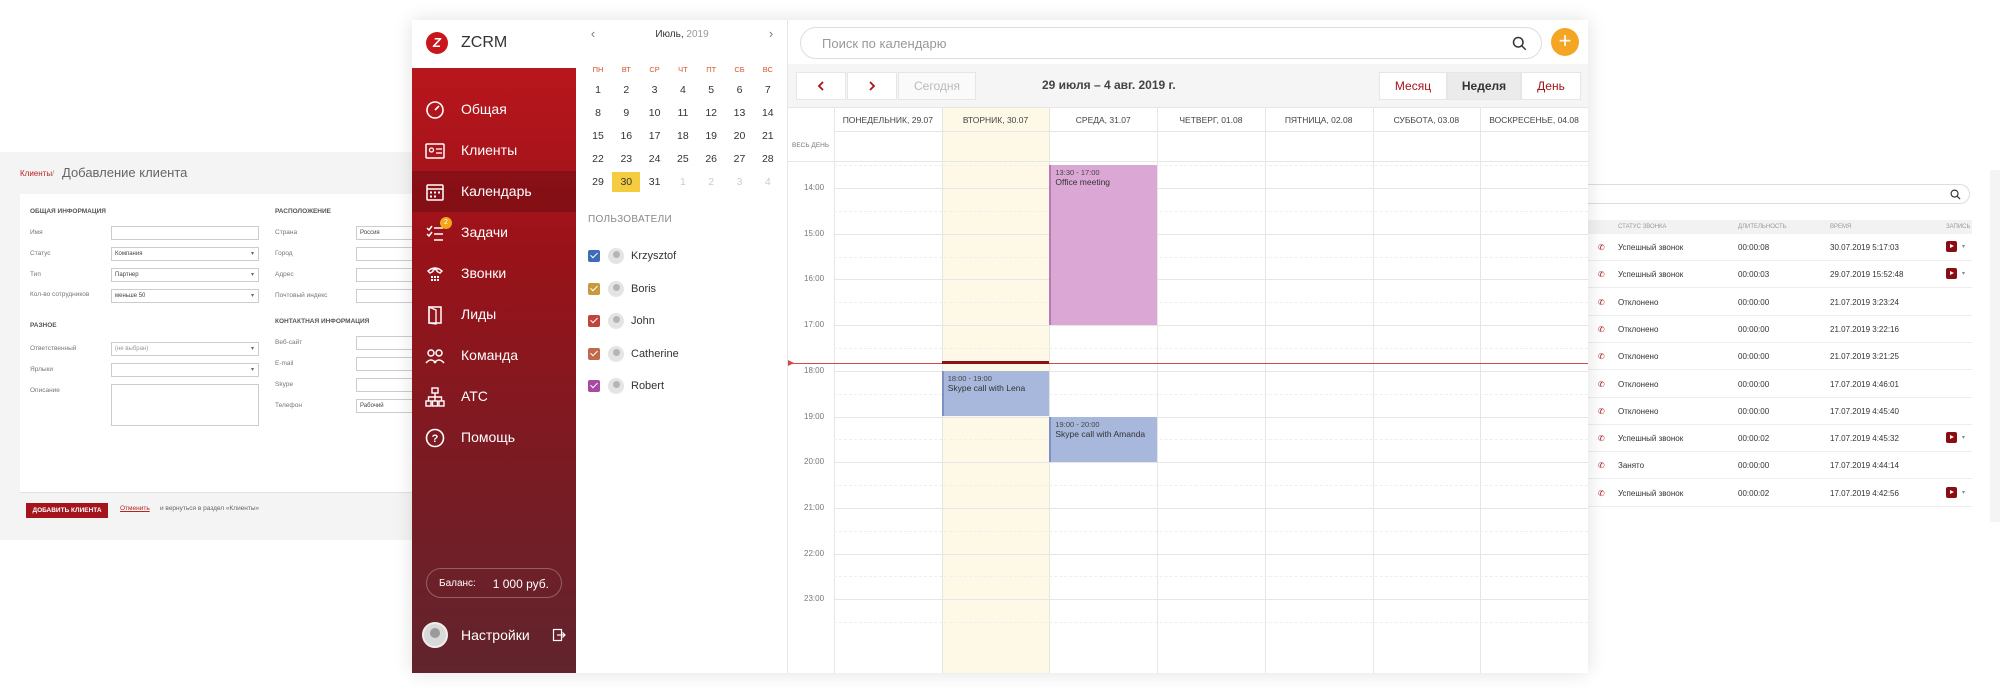 This screenshot has height=692, width=2000. Describe the element at coordinates (36, 173) in the screenshot. I see `breadcrumb-clients: Клиенты` at that location.